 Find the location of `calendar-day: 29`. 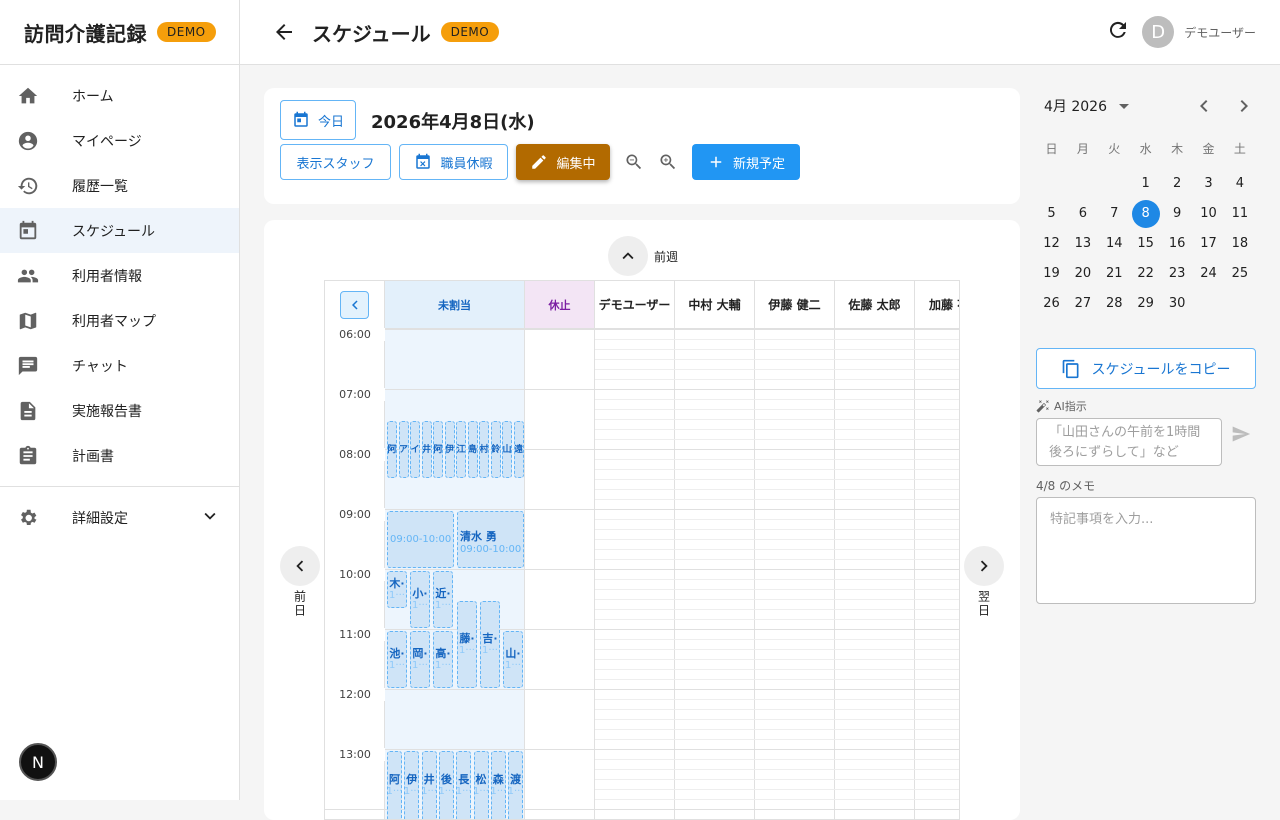

calendar-day: 29 is located at coordinates (1146, 304).